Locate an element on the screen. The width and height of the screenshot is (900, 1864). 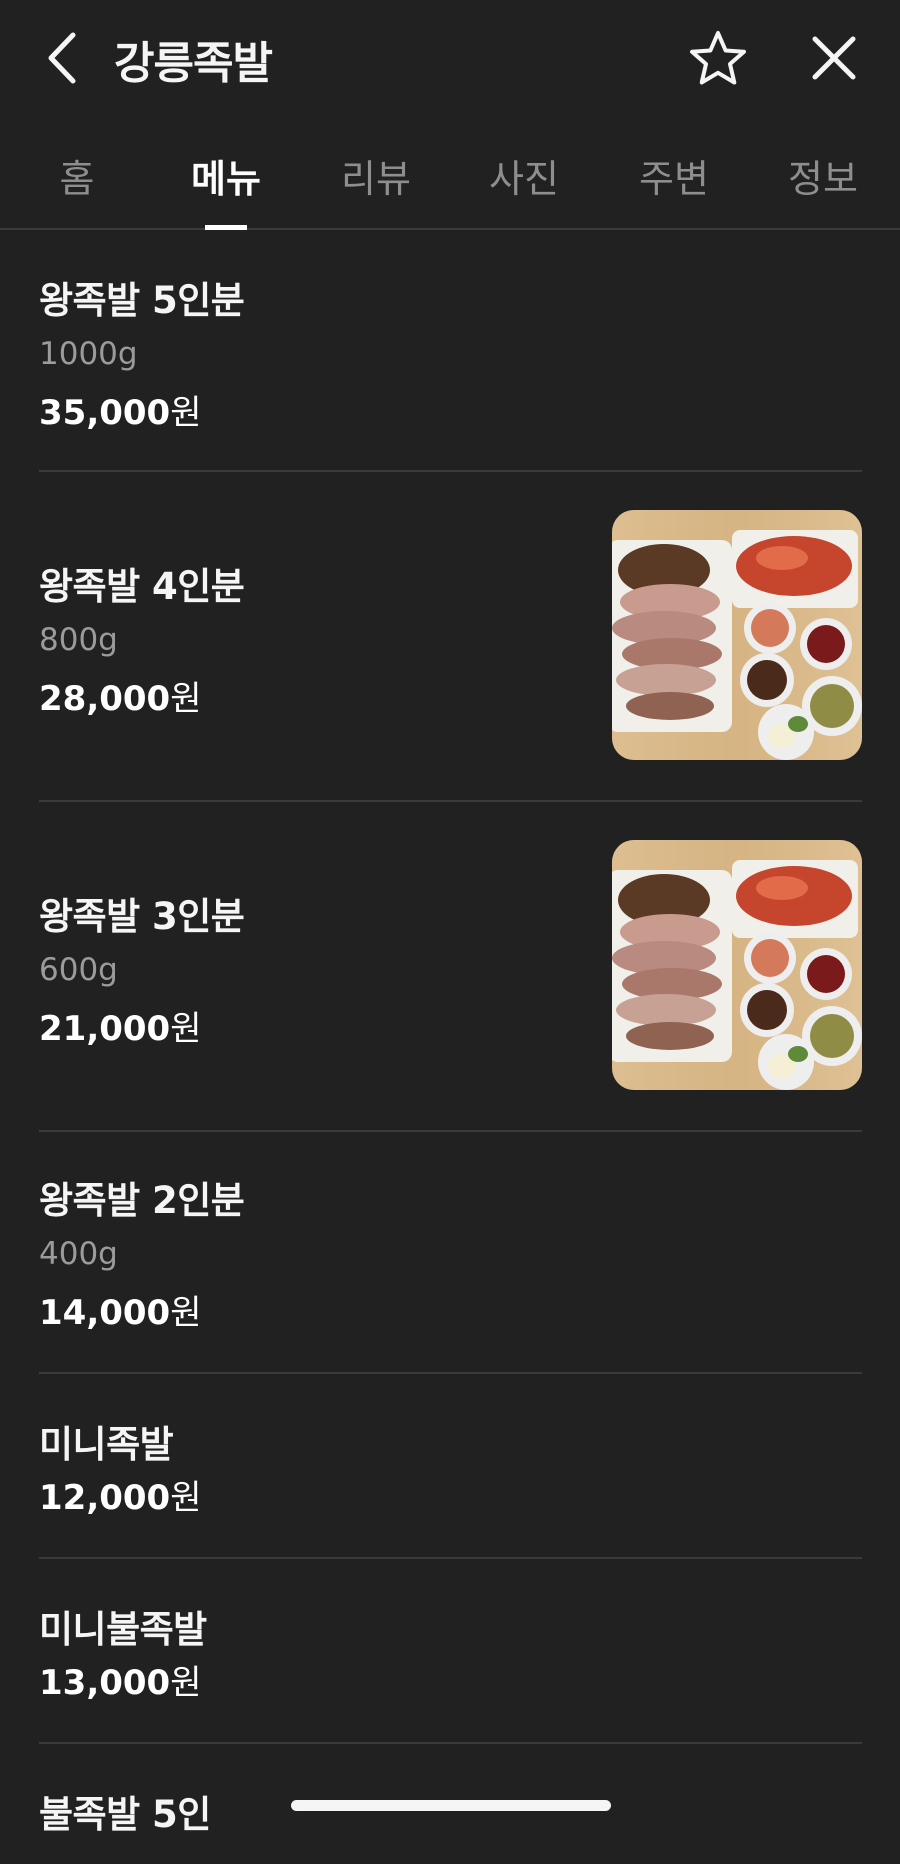
tab-bar: 홈 메뉴 리뷰 사진 주변 정보 is located at coordinates (450, 180).